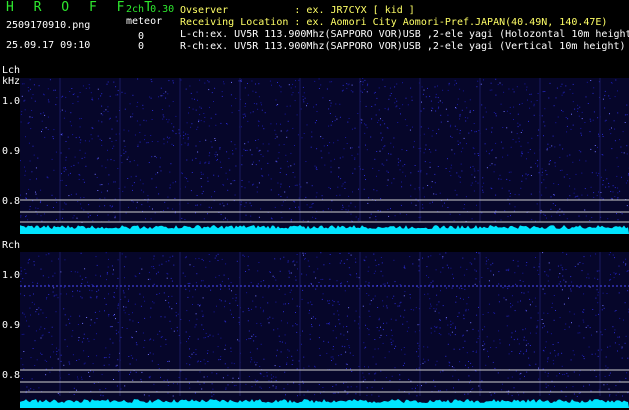  I want to click on rch-freq-label: 0.9, so click(11, 325).